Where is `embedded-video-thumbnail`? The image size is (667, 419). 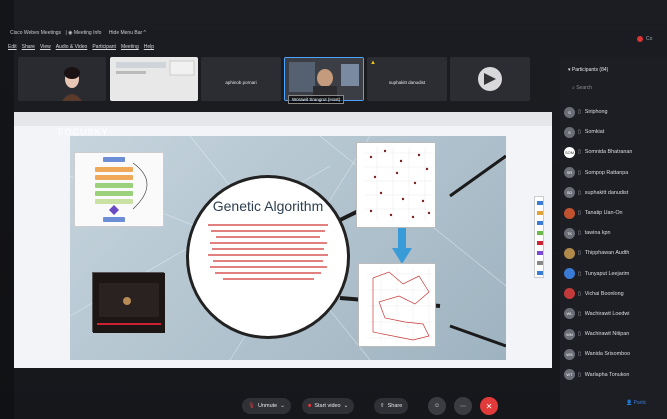
embedded-video-thumbnail is located at coordinates (128, 302).